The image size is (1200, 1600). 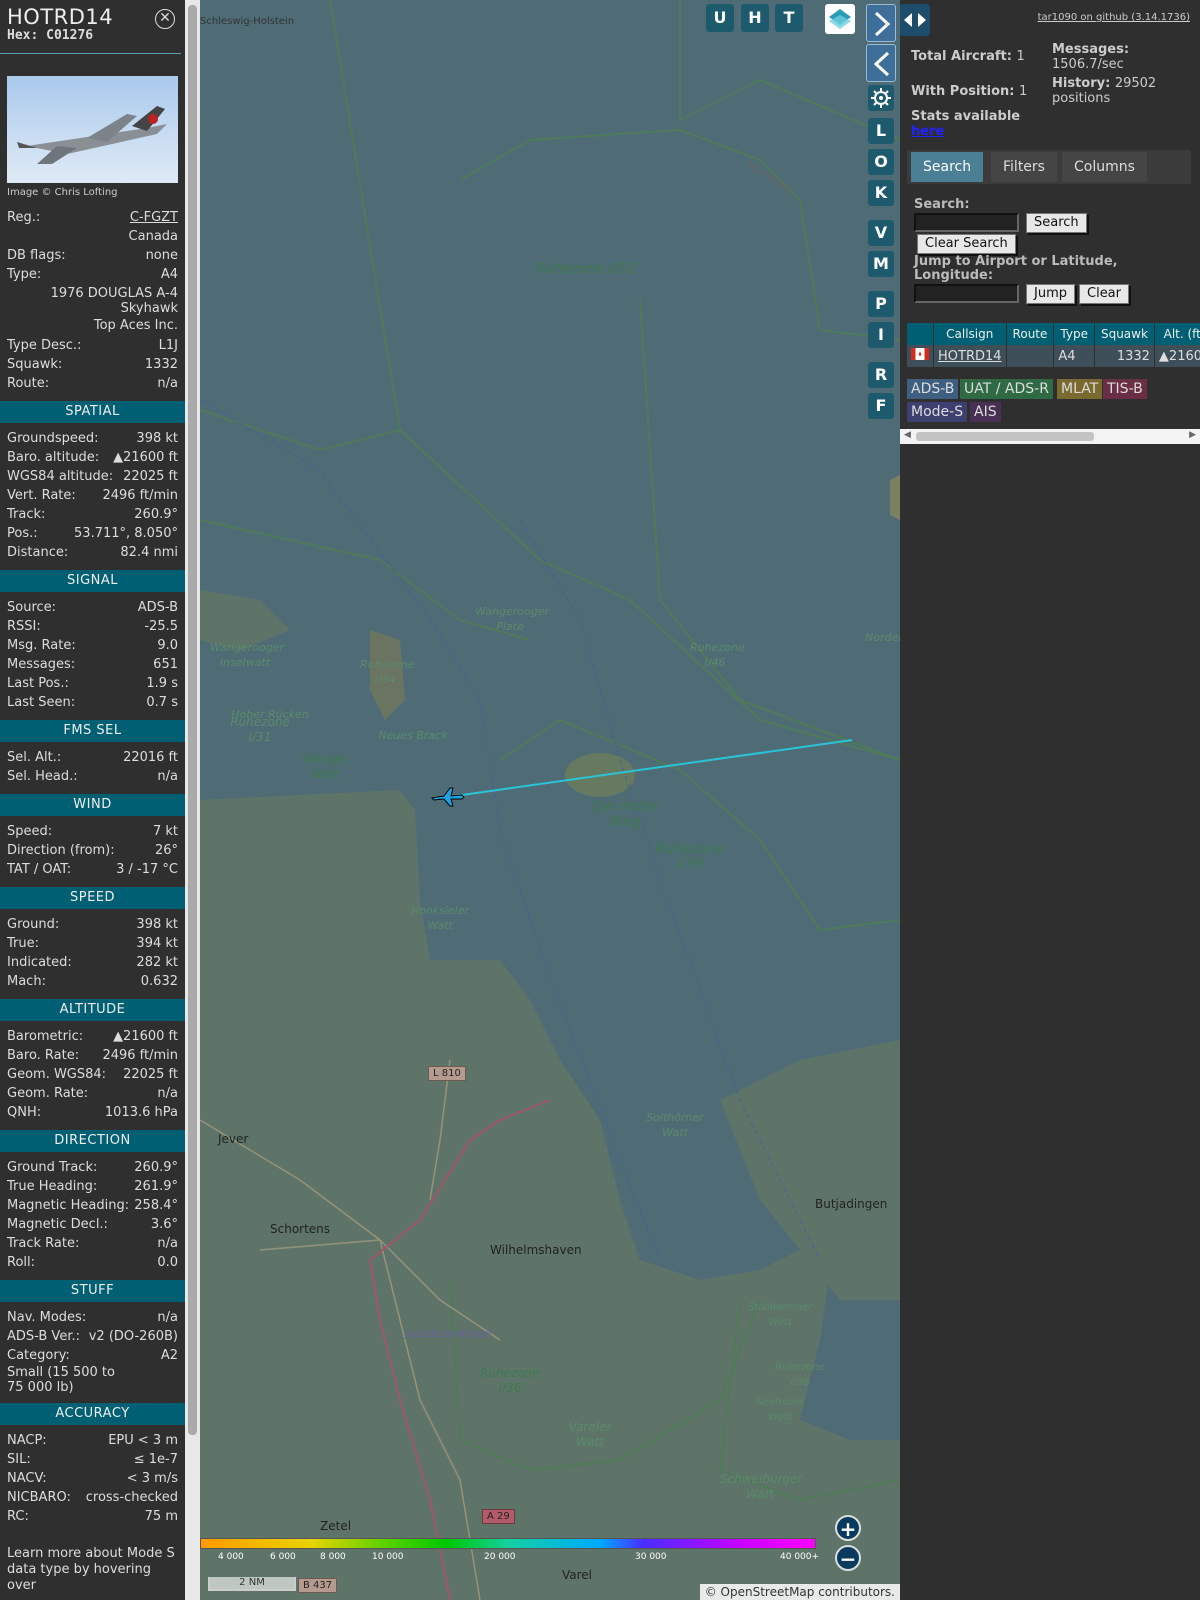 What do you see at coordinates (881, 406) in the screenshot?
I see `map-button-f: F` at bounding box center [881, 406].